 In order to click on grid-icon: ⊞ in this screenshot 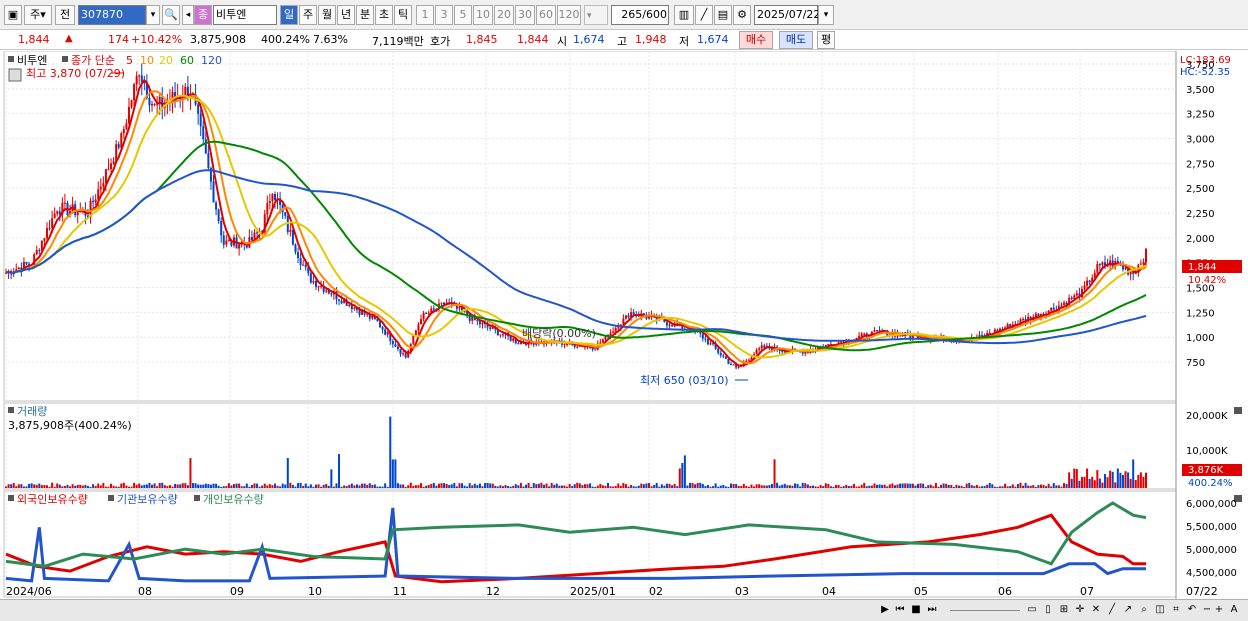, I will do `click(1064, 610)`.